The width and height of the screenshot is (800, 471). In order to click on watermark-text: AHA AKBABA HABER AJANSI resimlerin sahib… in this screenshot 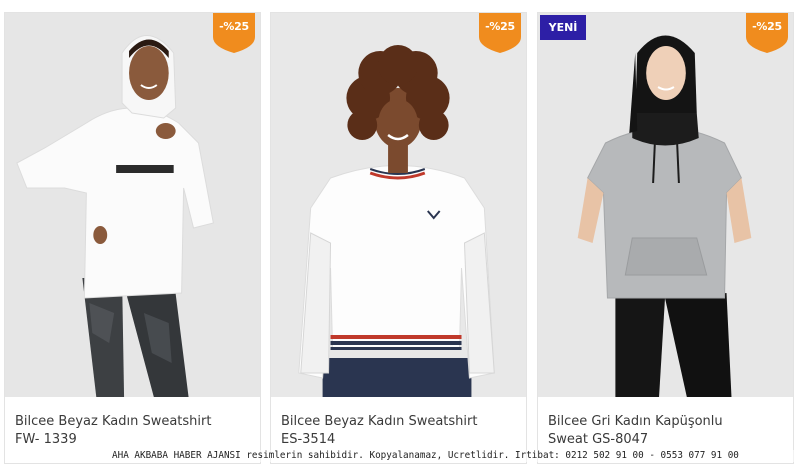, I will do `click(454, 456)`.